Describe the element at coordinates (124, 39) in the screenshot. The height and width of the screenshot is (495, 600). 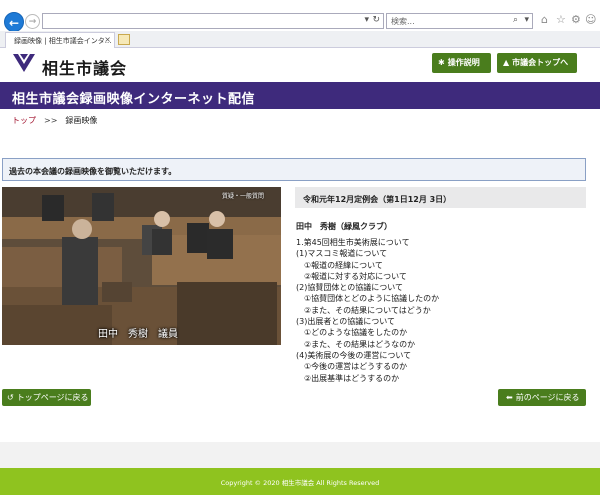
I see `new-tab-icon` at that location.